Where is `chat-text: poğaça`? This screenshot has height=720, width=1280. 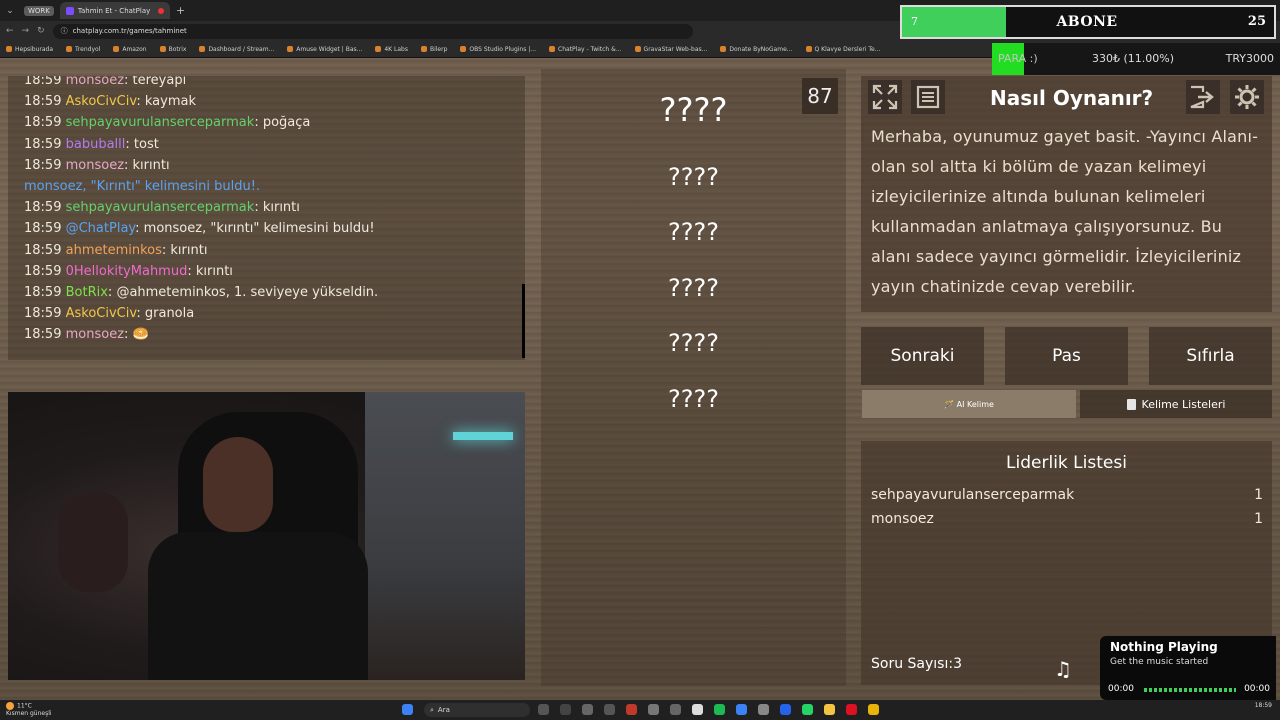 chat-text: poğaça is located at coordinates (286, 123).